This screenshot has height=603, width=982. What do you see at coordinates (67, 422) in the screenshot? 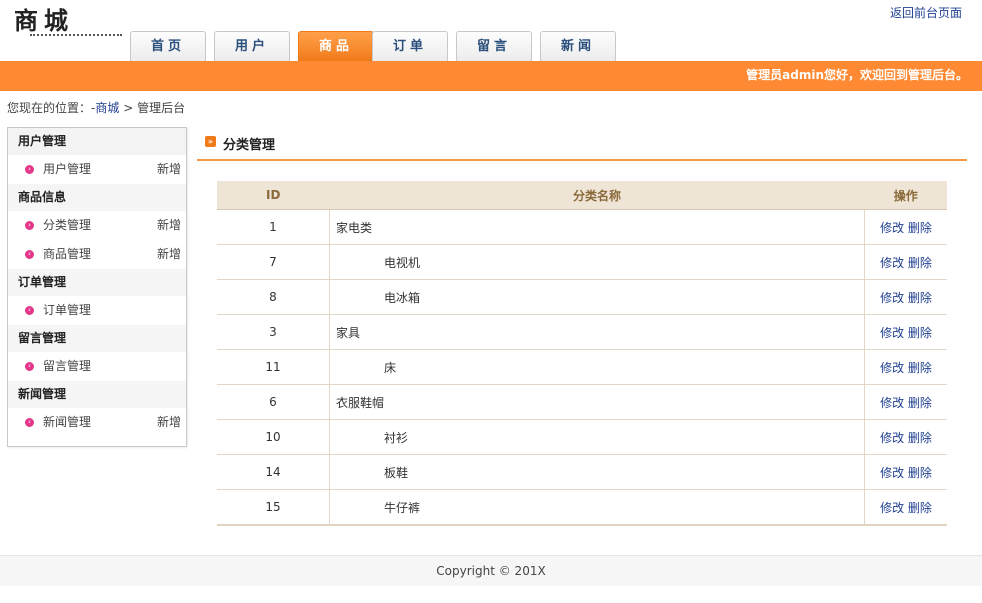
I see `sidebar-item-label: 新闻管理` at bounding box center [67, 422].